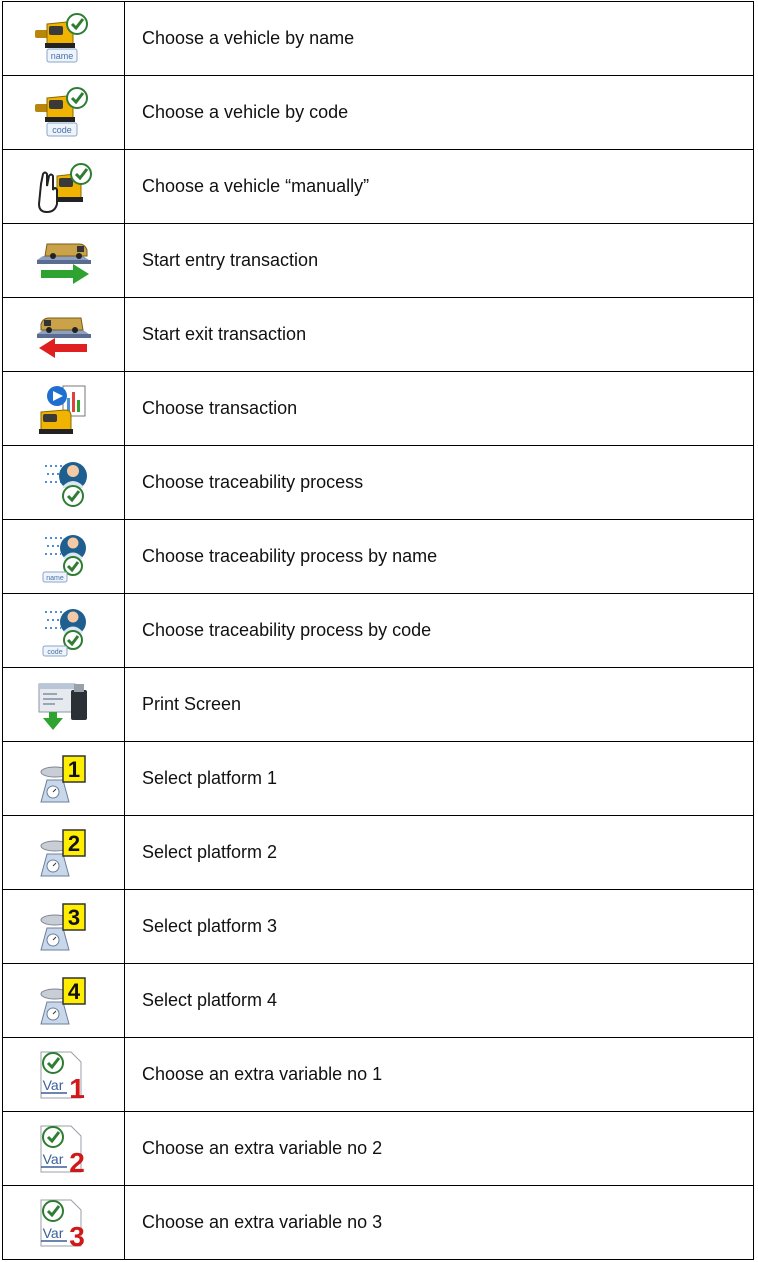 The image size is (758, 1262). What do you see at coordinates (439, 408) in the screenshot?
I see `row-label: Choose transaction` at bounding box center [439, 408].